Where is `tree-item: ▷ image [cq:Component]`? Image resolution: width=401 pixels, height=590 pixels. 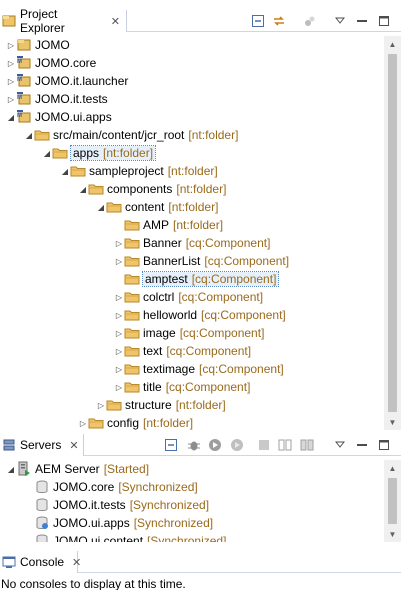
tree-item: ▷ image [cq:Component] is located at coordinates (189, 333).